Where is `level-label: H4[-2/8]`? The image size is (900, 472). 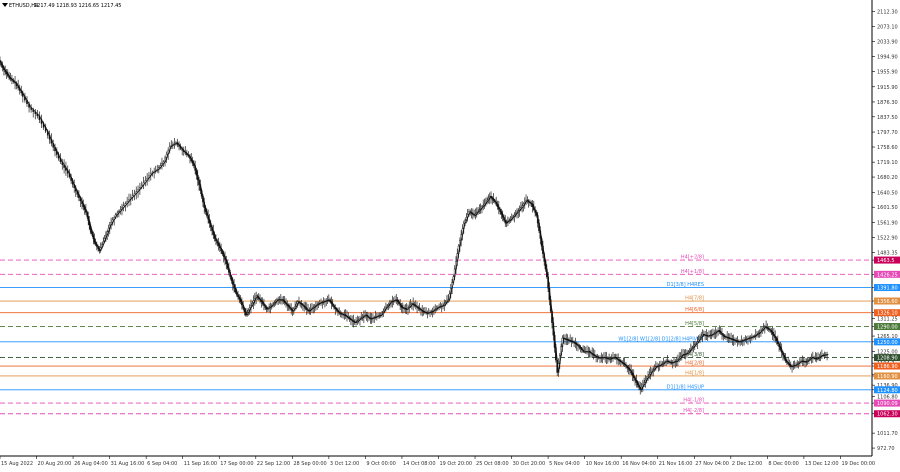 level-label: H4[-2/8] is located at coordinates (693, 411).